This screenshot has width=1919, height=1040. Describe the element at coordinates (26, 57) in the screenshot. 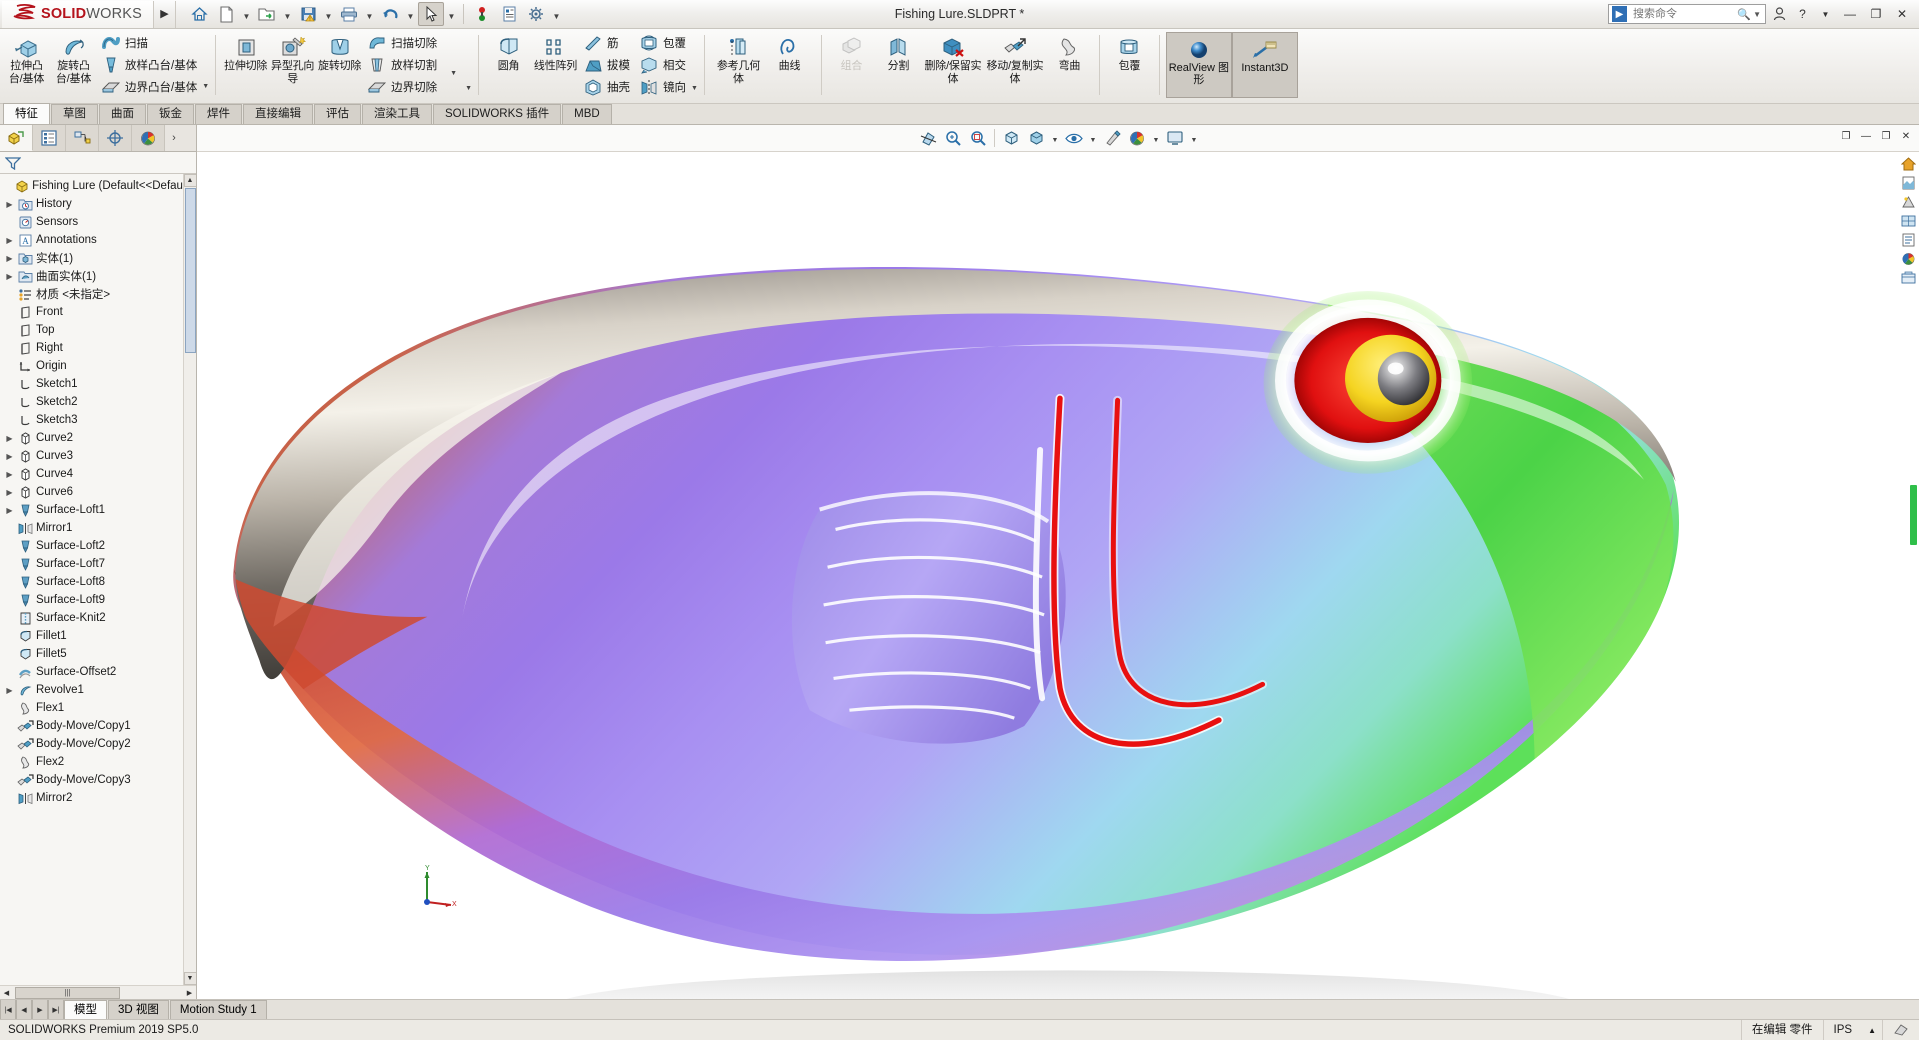

I see `extrude-boss-button: 拉伸凸台/基体` at that location.